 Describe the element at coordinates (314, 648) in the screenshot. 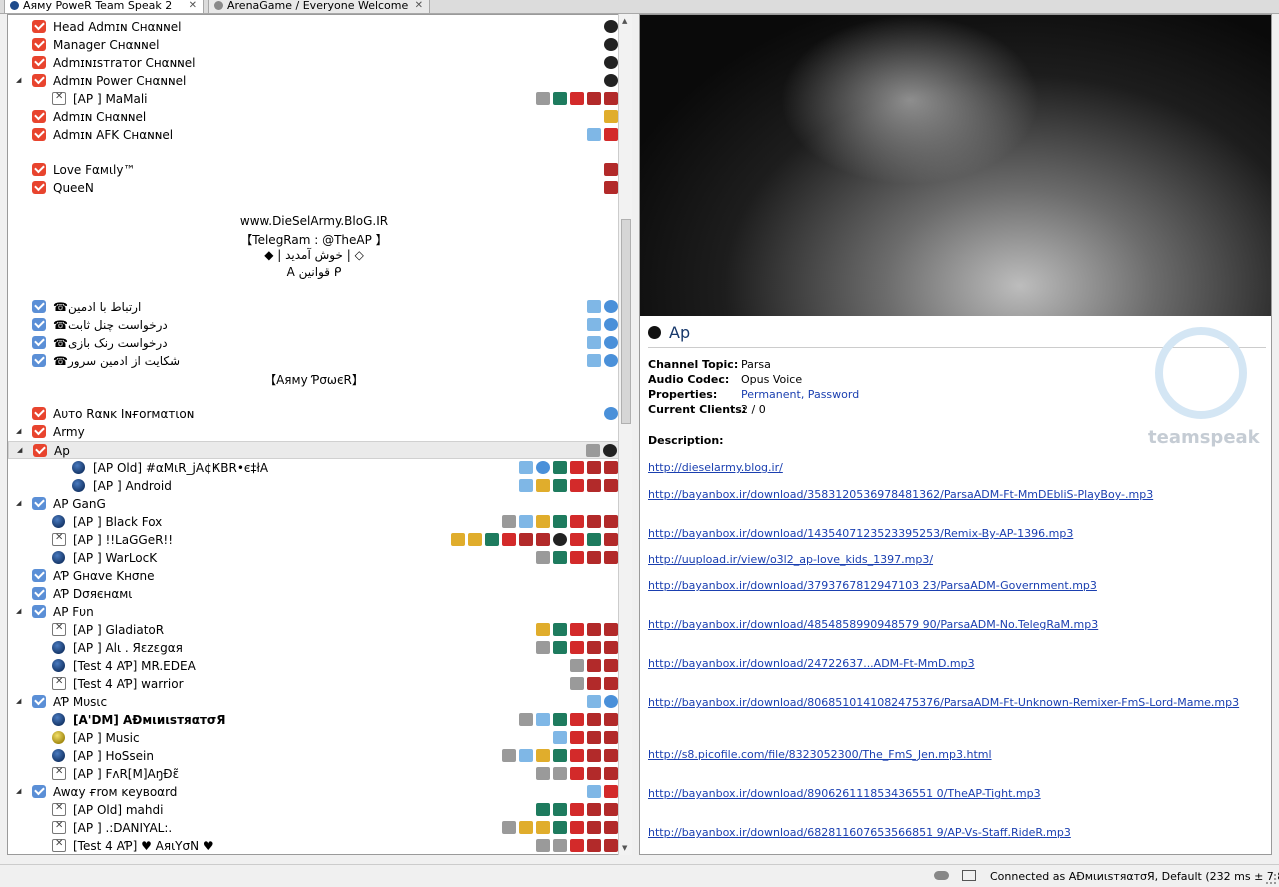

I see `client-row: [AP ] Alι . Яεzεgαя` at that location.